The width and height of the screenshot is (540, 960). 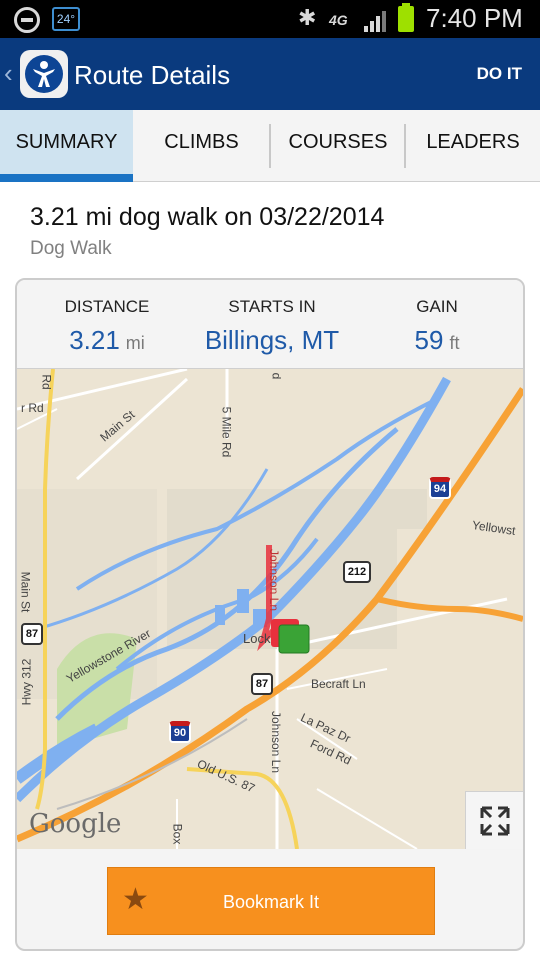 What do you see at coordinates (272, 306) in the screenshot?
I see `starts-in-label: STARTS IN` at bounding box center [272, 306].